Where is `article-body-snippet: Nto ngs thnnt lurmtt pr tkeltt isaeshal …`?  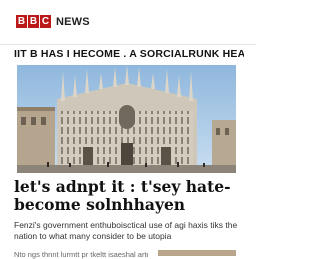 article-body-snippet: Nto ngs thnnt lurmtt pr tkeltt isaeshal … is located at coordinates (81, 254).